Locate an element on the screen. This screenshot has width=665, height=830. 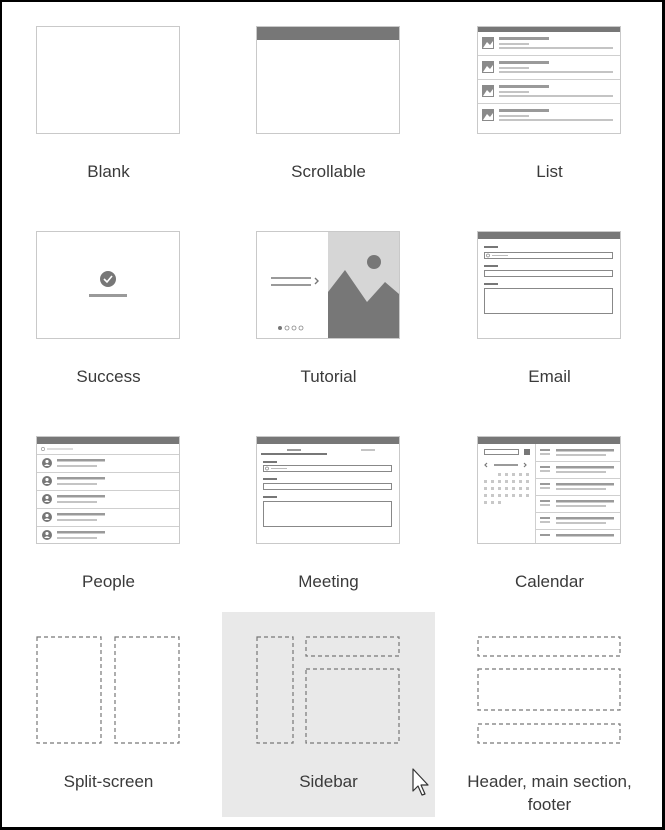
meeting-thumbnail is located at coordinates (328, 490).